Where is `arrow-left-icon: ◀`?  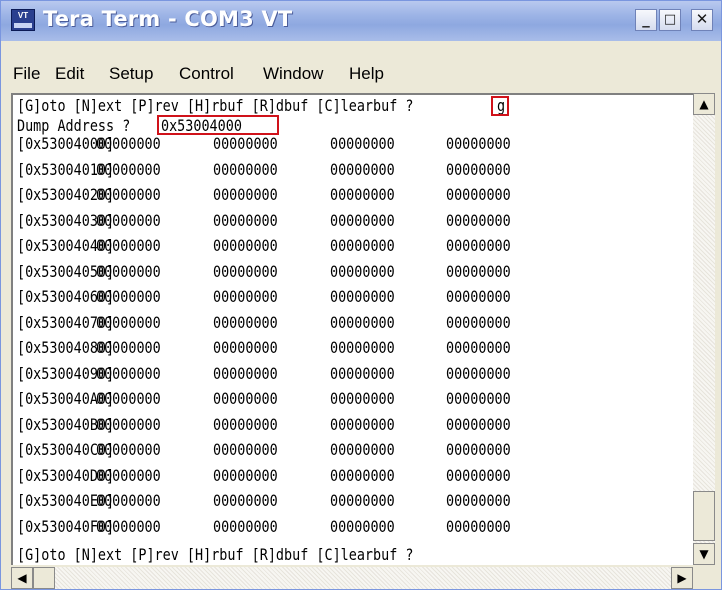 arrow-left-icon: ◀ is located at coordinates (22, 578).